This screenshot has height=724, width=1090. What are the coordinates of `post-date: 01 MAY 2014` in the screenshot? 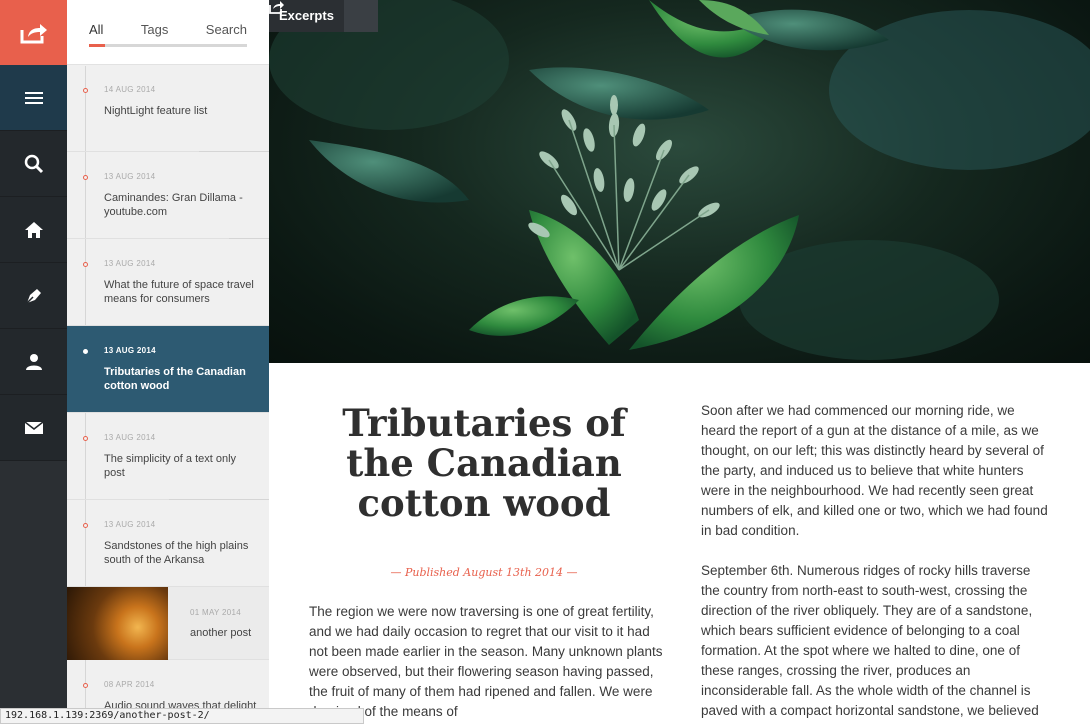 It's located at (216, 612).